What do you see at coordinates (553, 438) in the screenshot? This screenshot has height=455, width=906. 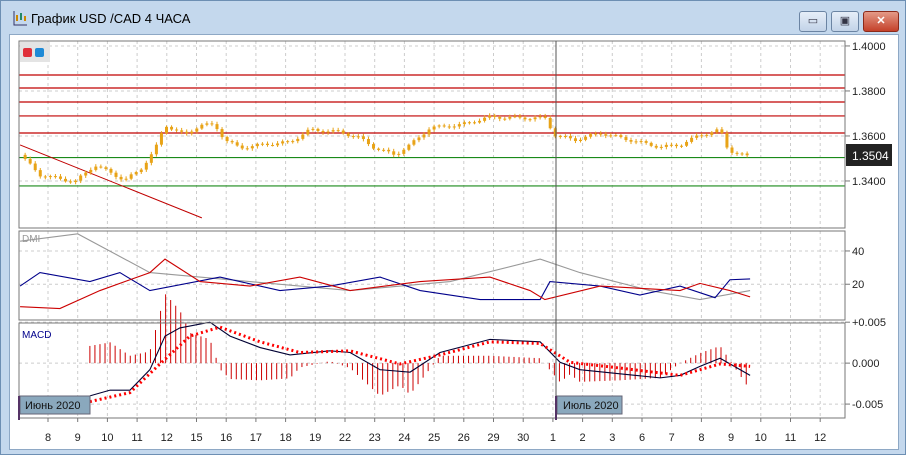 I see `x-tick-label: 1` at bounding box center [553, 438].